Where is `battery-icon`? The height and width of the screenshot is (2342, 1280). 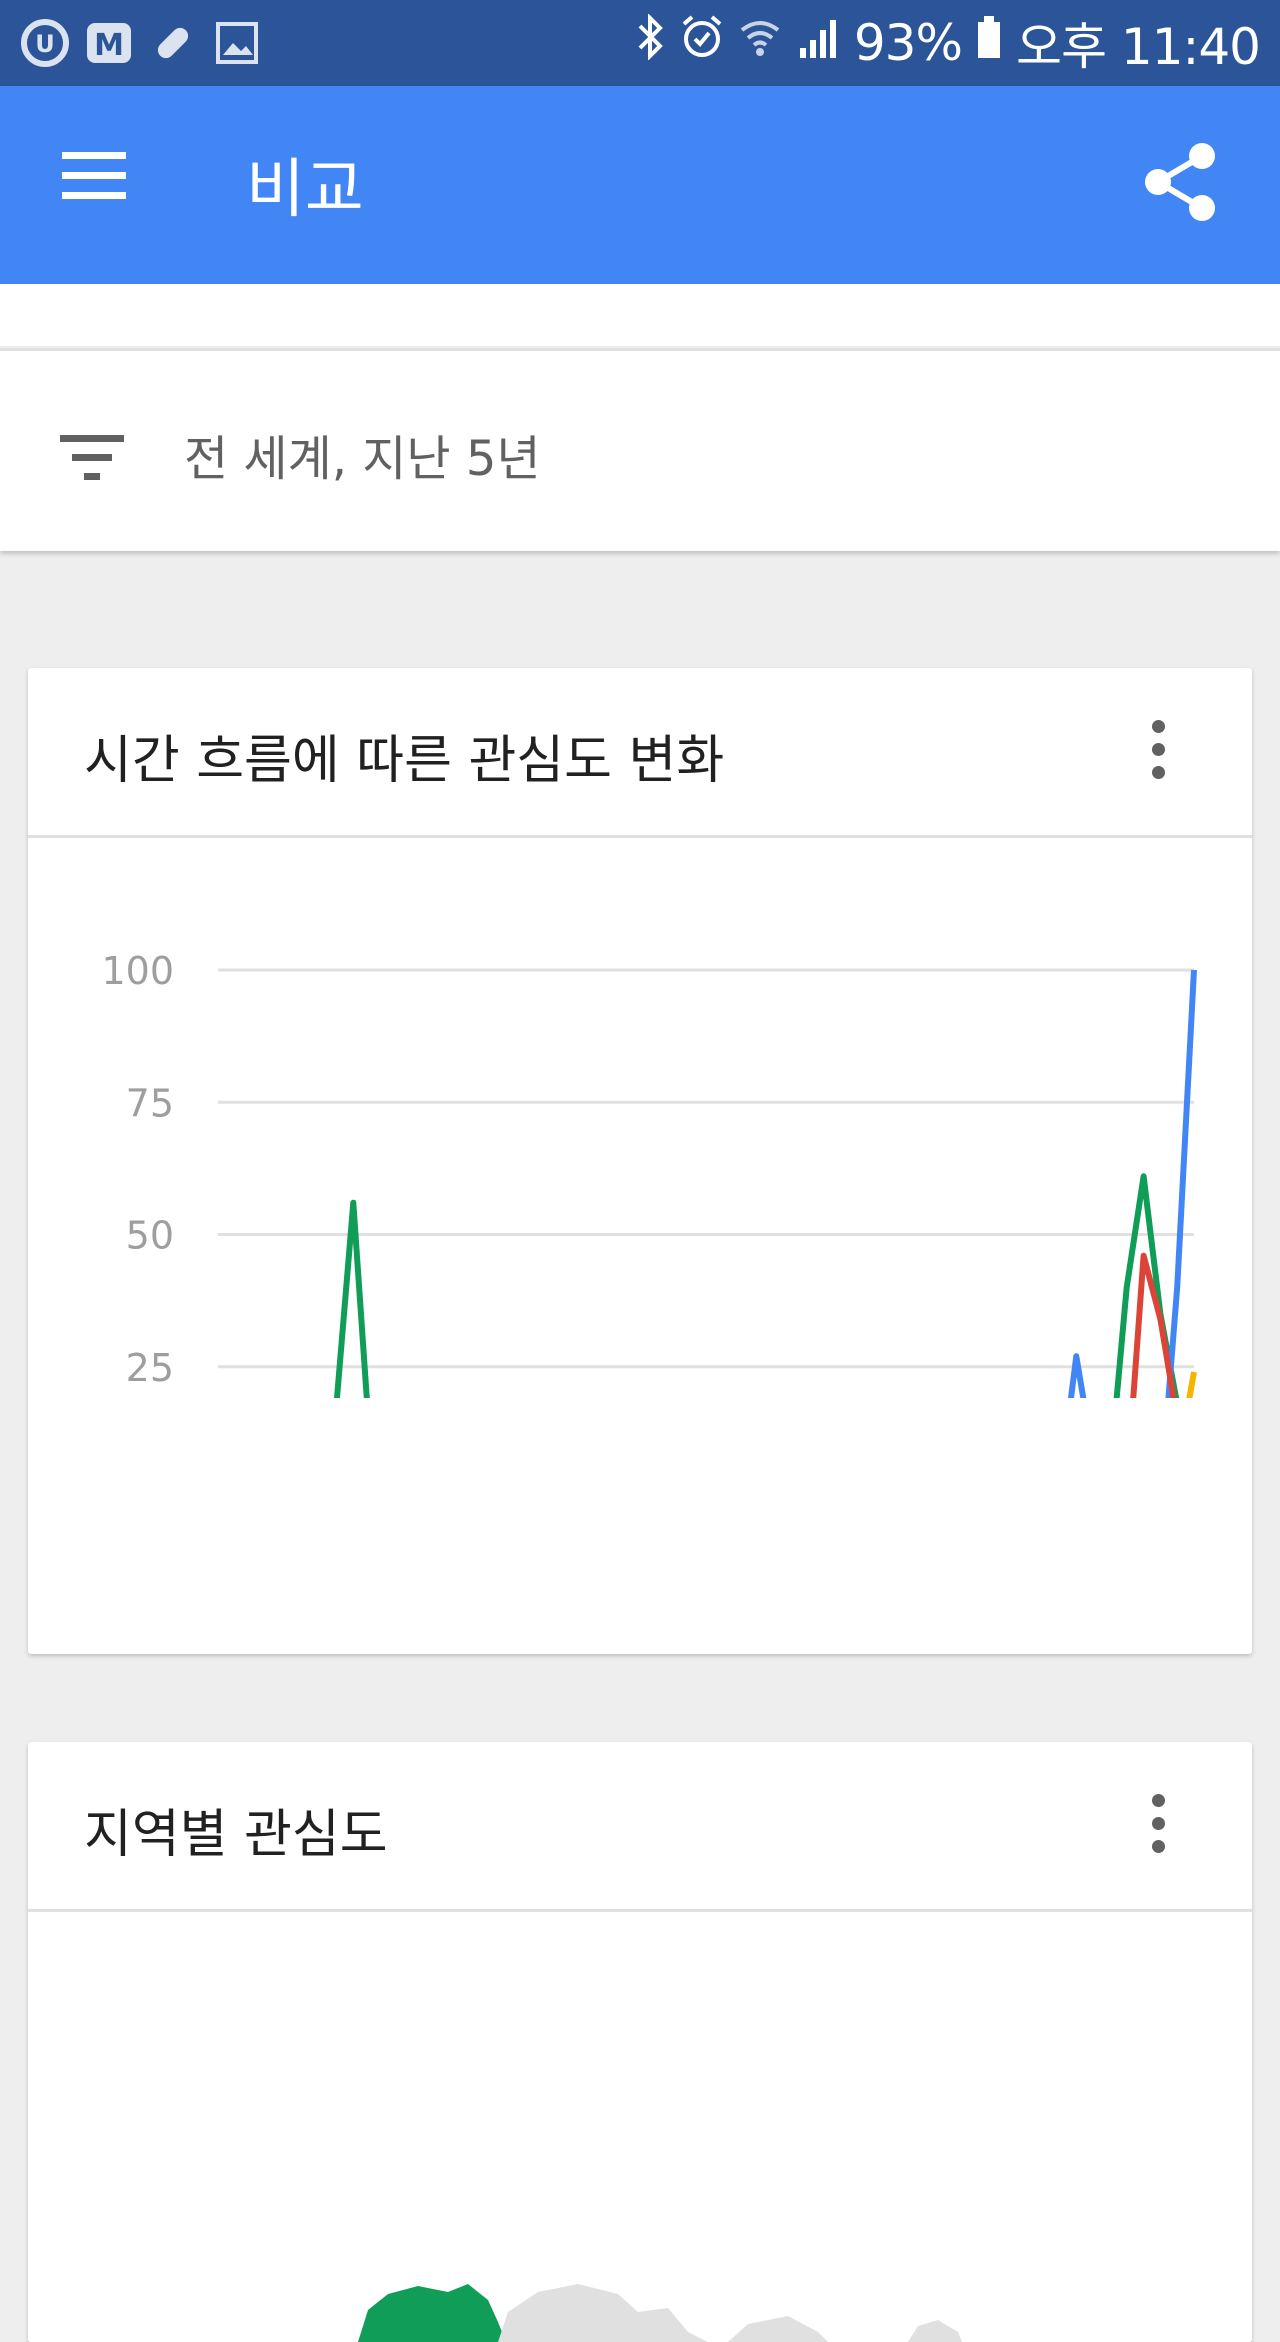 battery-icon is located at coordinates (989, 43).